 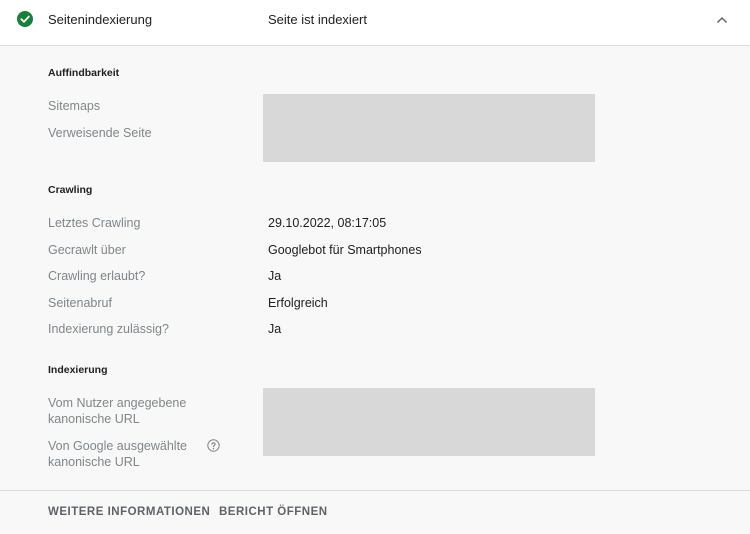 What do you see at coordinates (213, 445) in the screenshot?
I see `help-circle-icon` at bounding box center [213, 445].